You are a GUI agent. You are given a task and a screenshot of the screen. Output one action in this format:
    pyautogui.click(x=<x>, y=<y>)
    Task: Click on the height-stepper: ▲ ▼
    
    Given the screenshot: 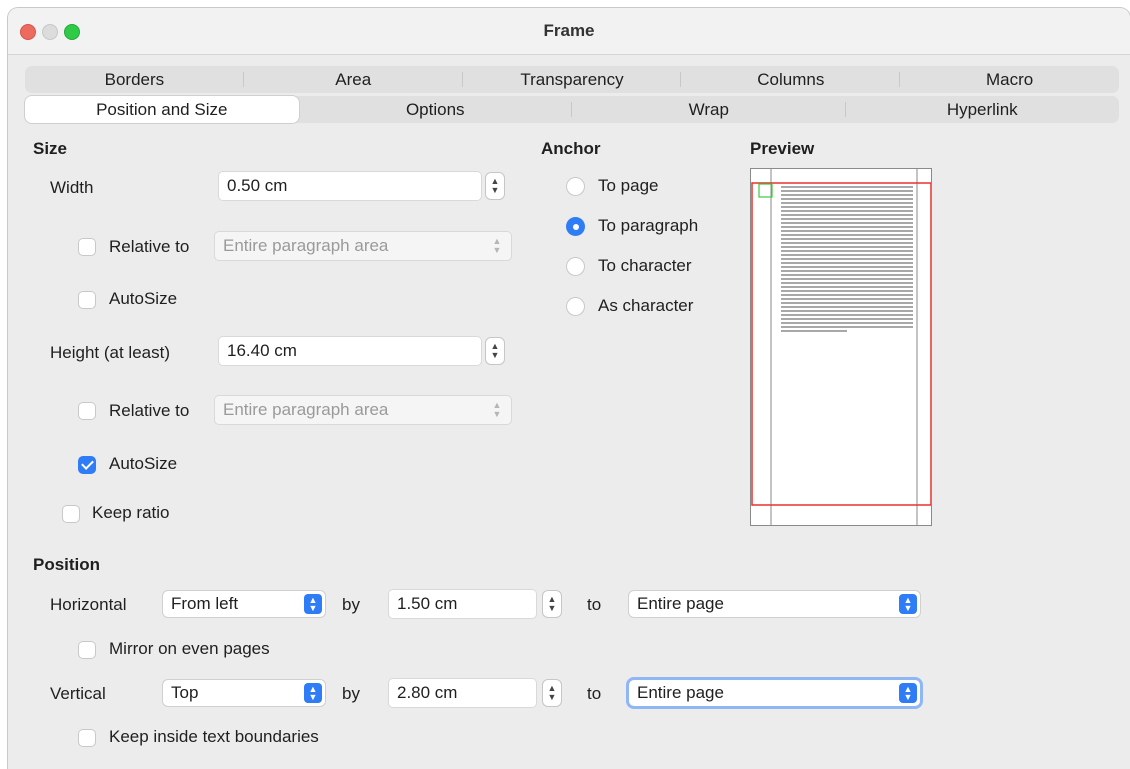 What is the action you would take?
    pyautogui.click(x=495, y=351)
    